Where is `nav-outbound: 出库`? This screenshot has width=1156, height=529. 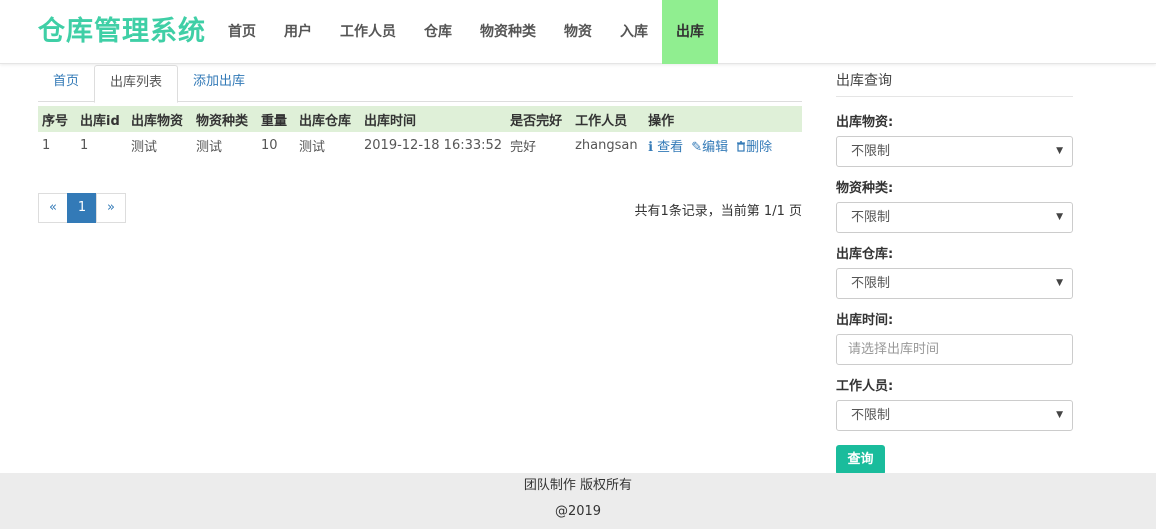 nav-outbound: 出库 is located at coordinates (690, 32).